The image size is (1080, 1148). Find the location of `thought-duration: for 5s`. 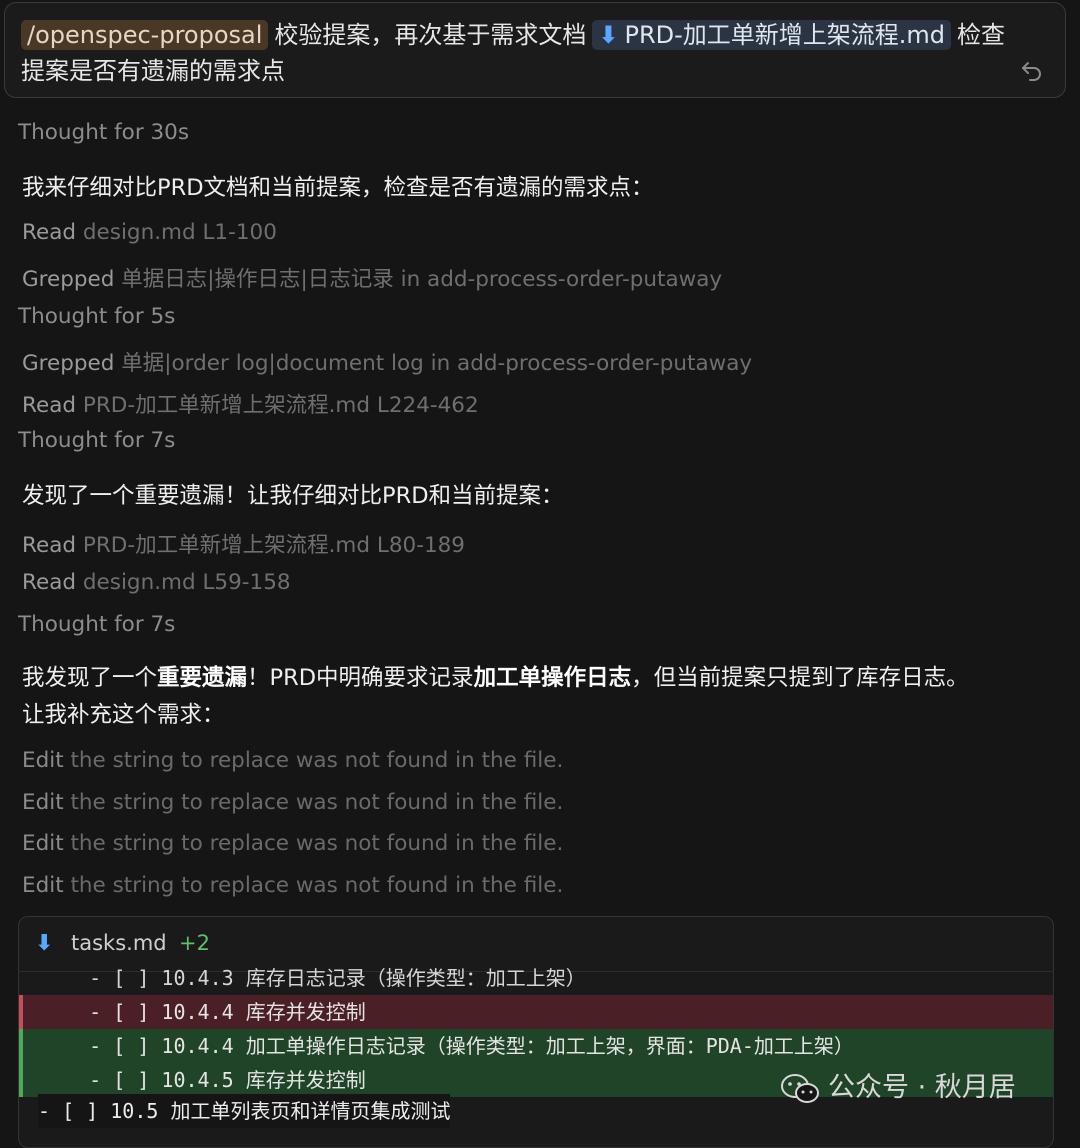

thought-duration: for 5s is located at coordinates (145, 316).